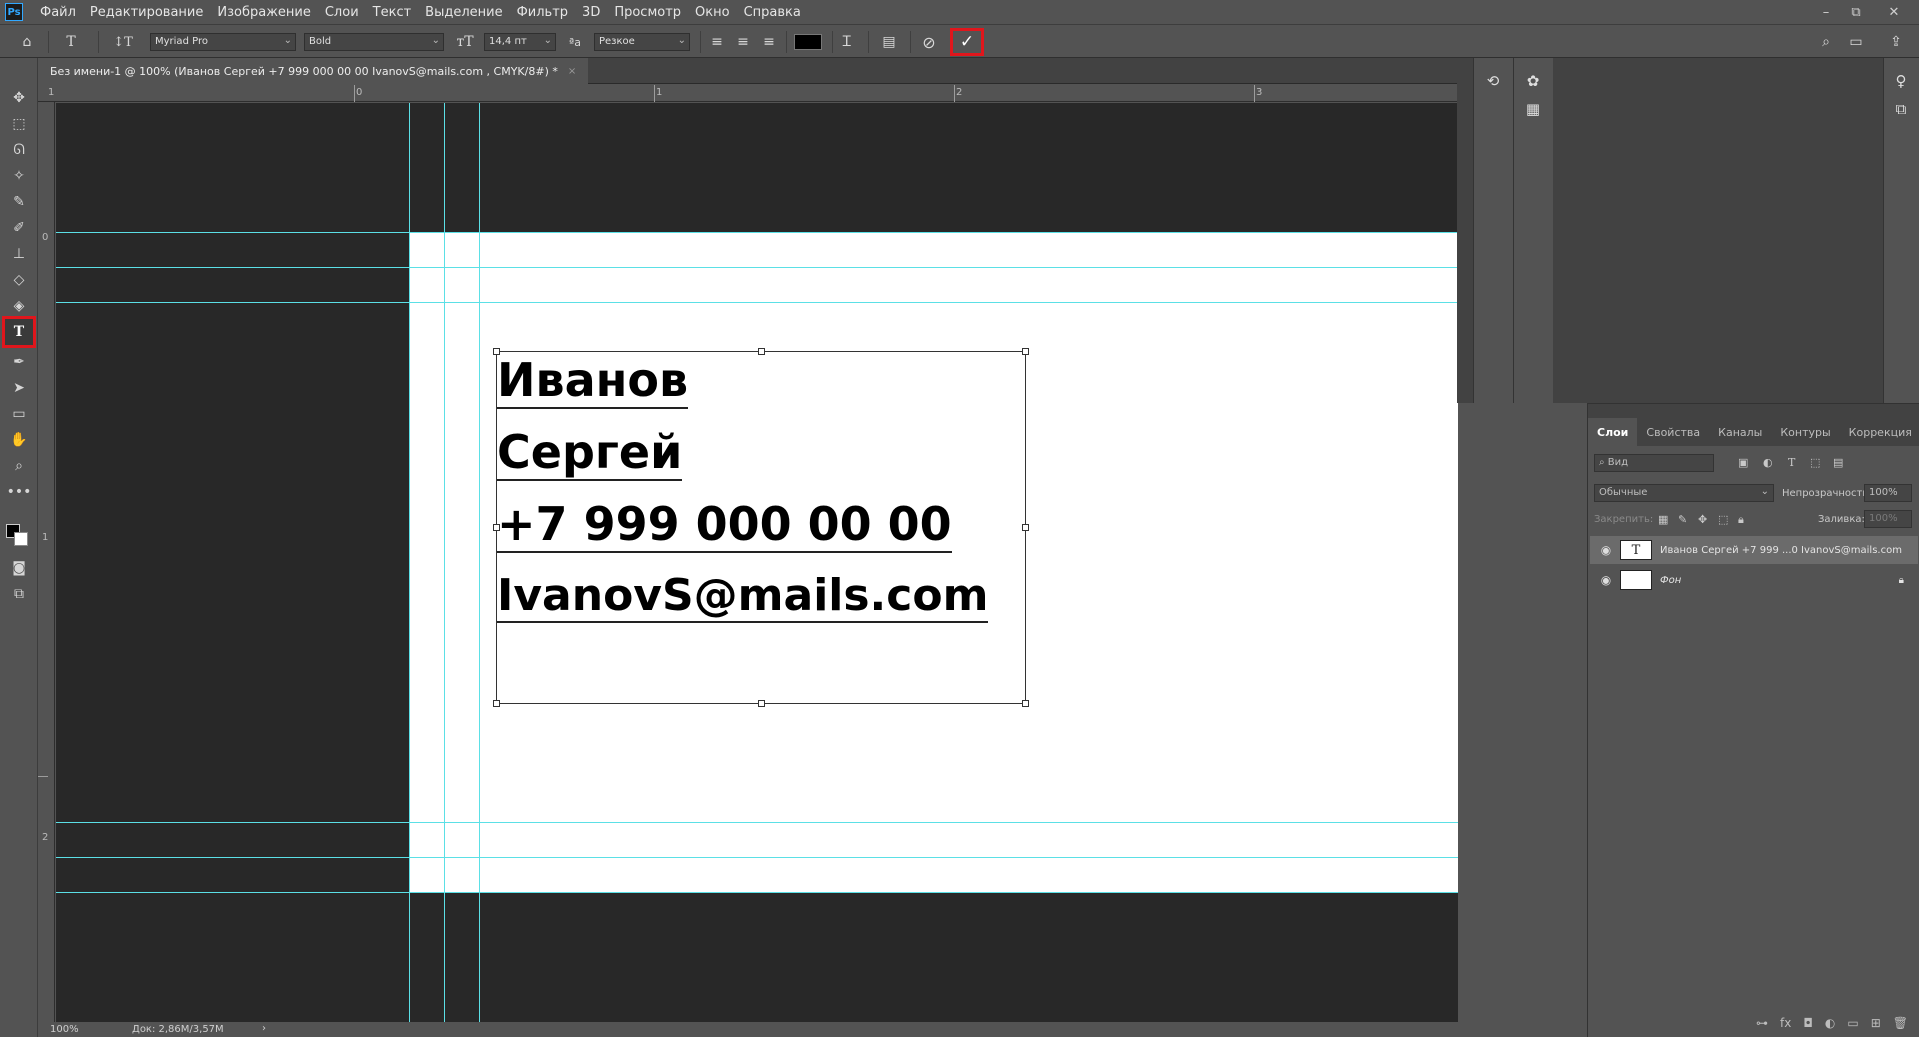 This screenshot has height=1037, width=1919. I want to click on menu-view: Просмотр, so click(647, 12).